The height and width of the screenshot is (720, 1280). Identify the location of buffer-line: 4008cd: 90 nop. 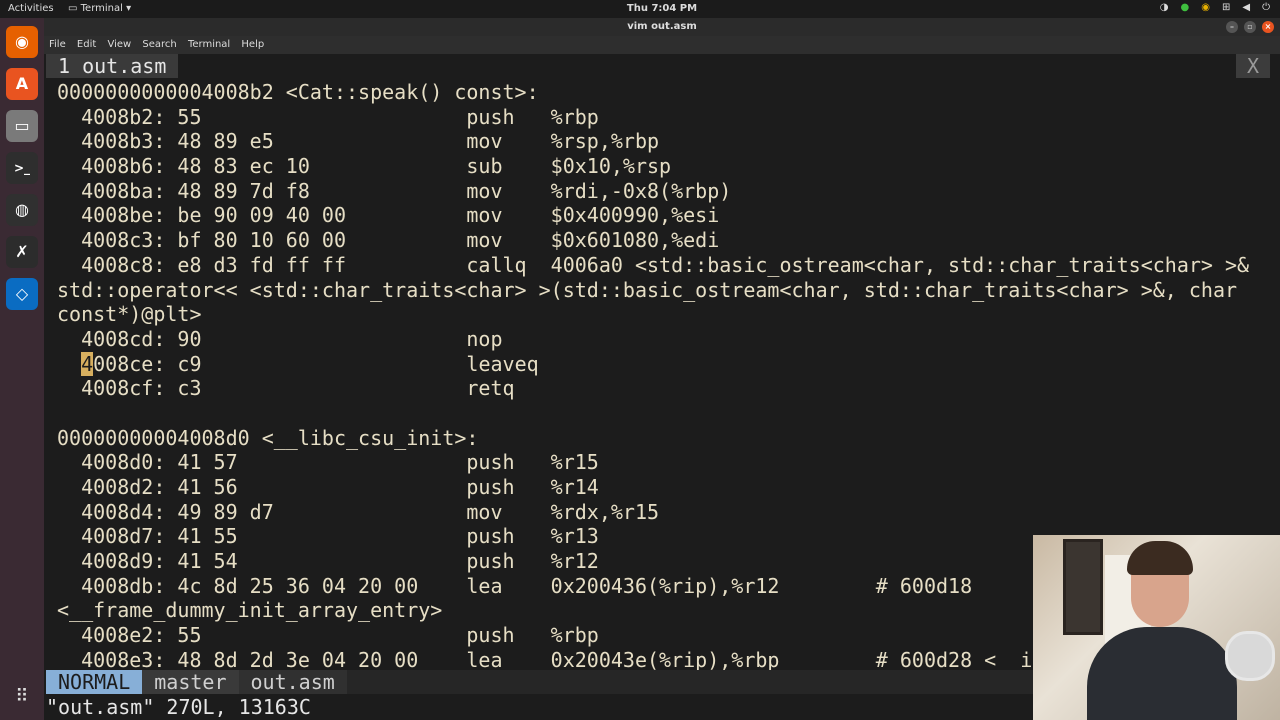
(653, 339).